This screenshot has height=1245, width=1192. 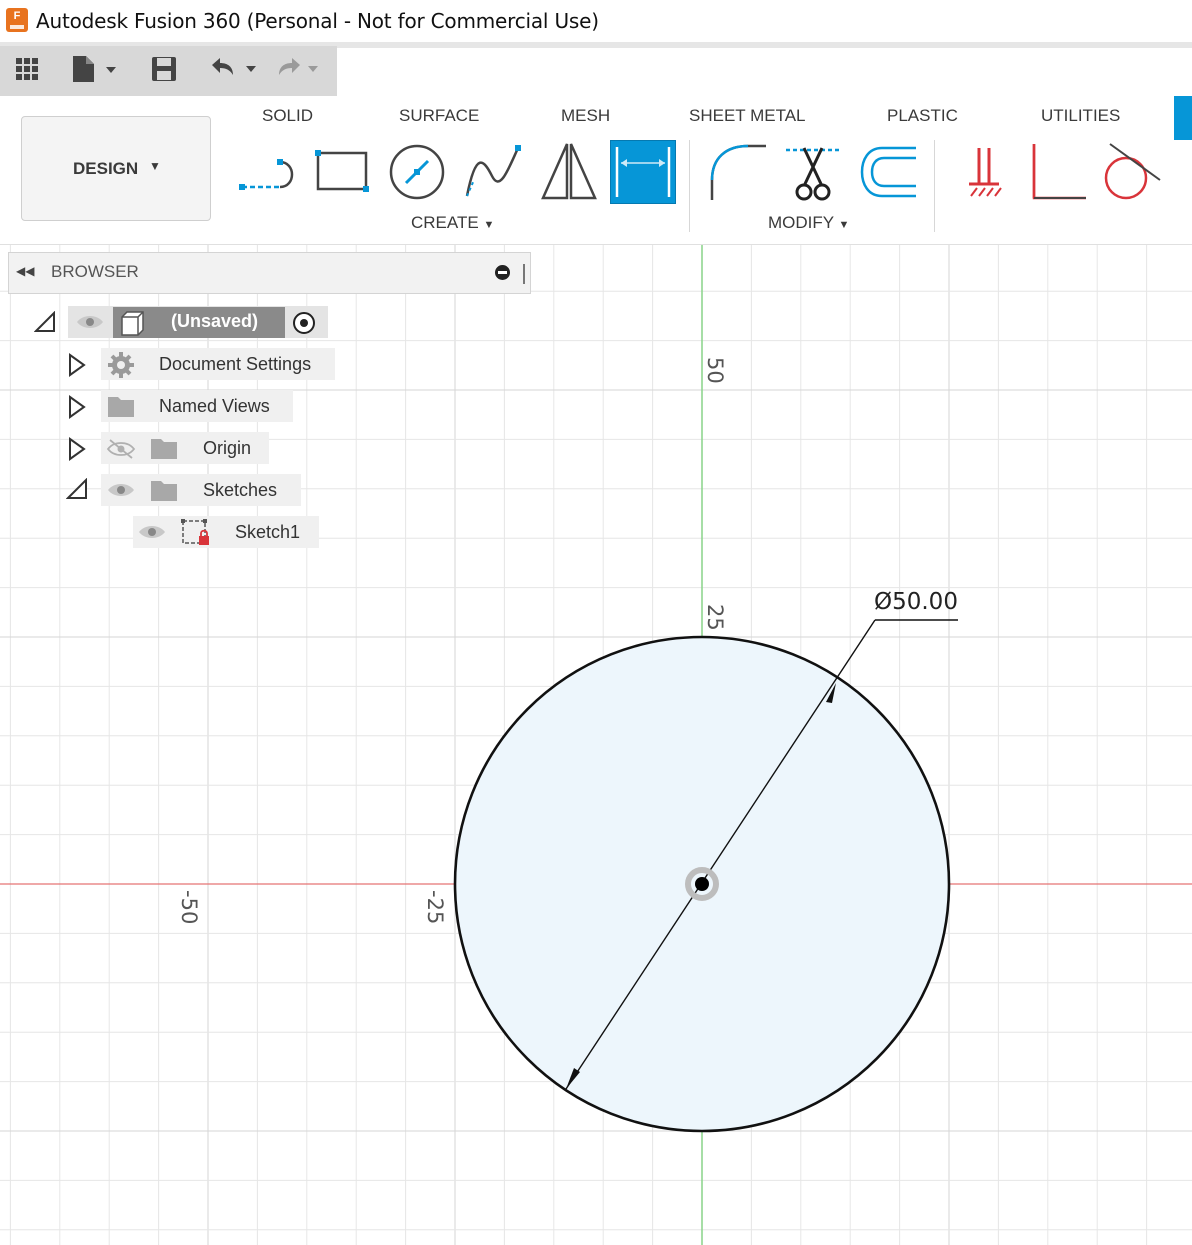 What do you see at coordinates (916, 602) in the screenshot?
I see `dimension-label: Ø50.00` at bounding box center [916, 602].